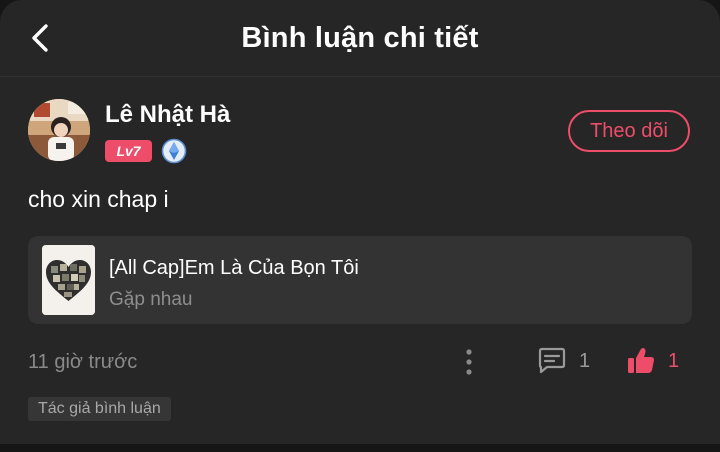 The height and width of the screenshot is (452, 720). Describe the element at coordinates (83, 362) in the screenshot. I see `timestamp: 11 giờ trước` at that location.